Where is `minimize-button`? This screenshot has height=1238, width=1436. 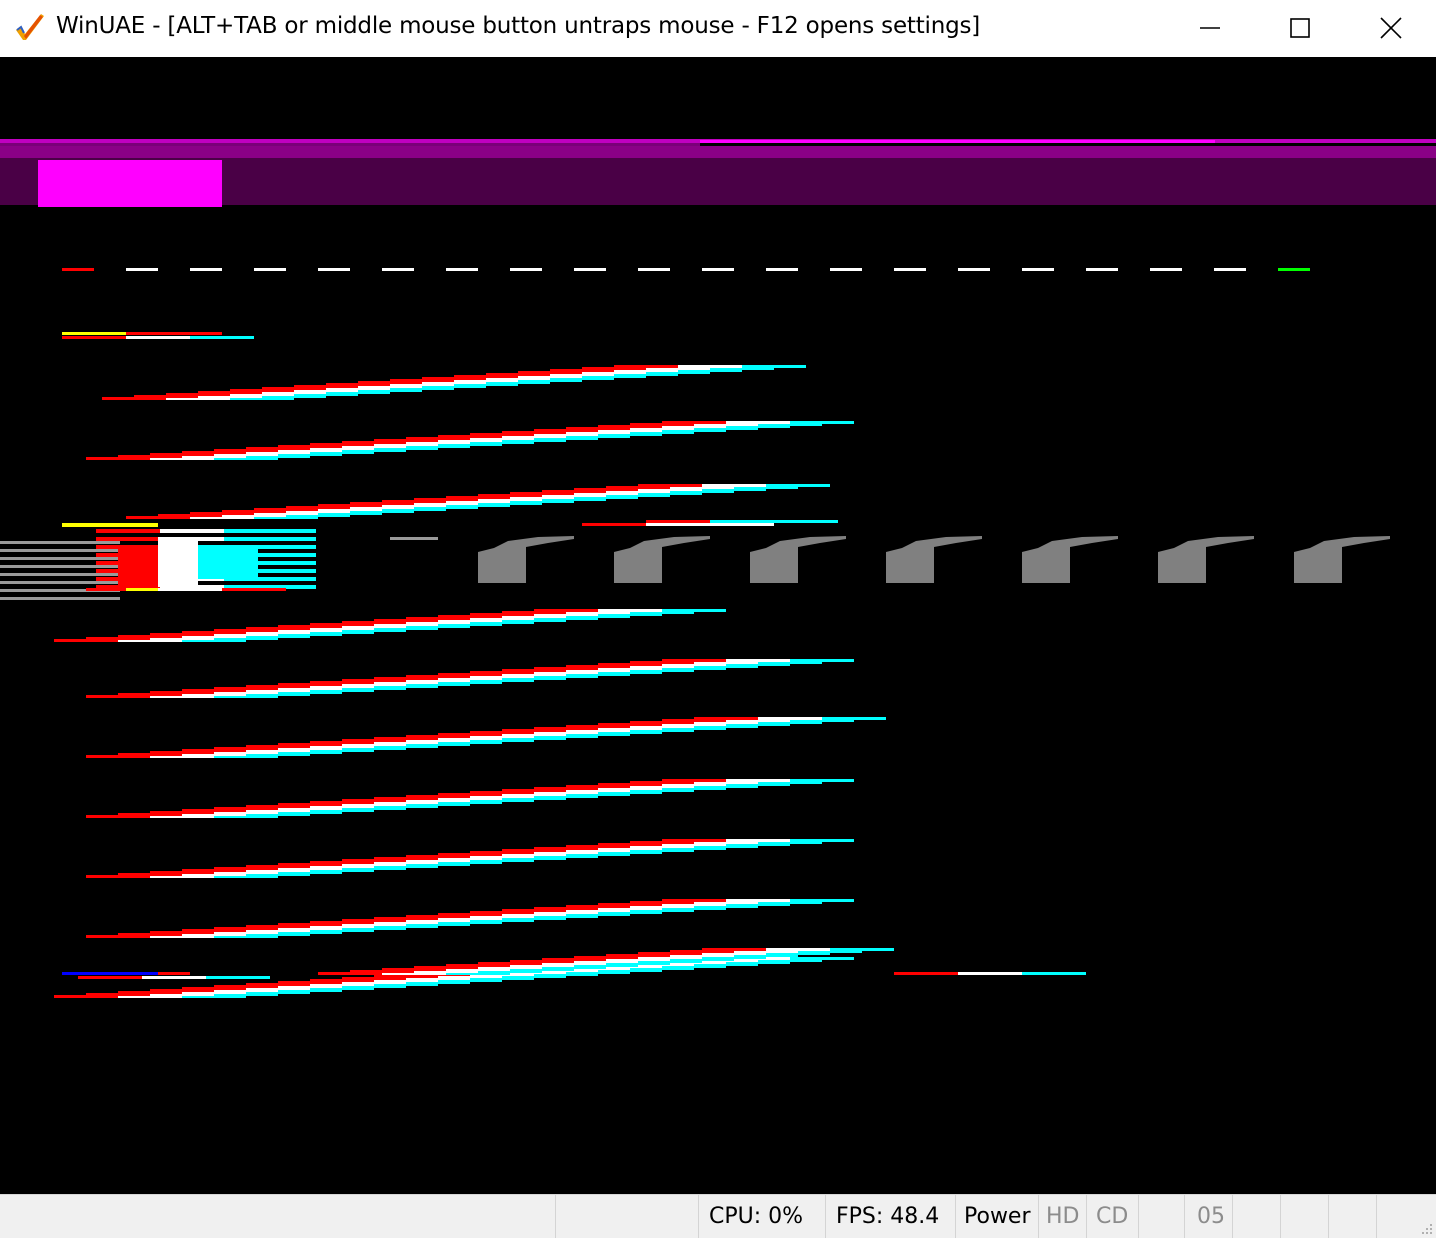 minimize-button is located at coordinates (1210, 27).